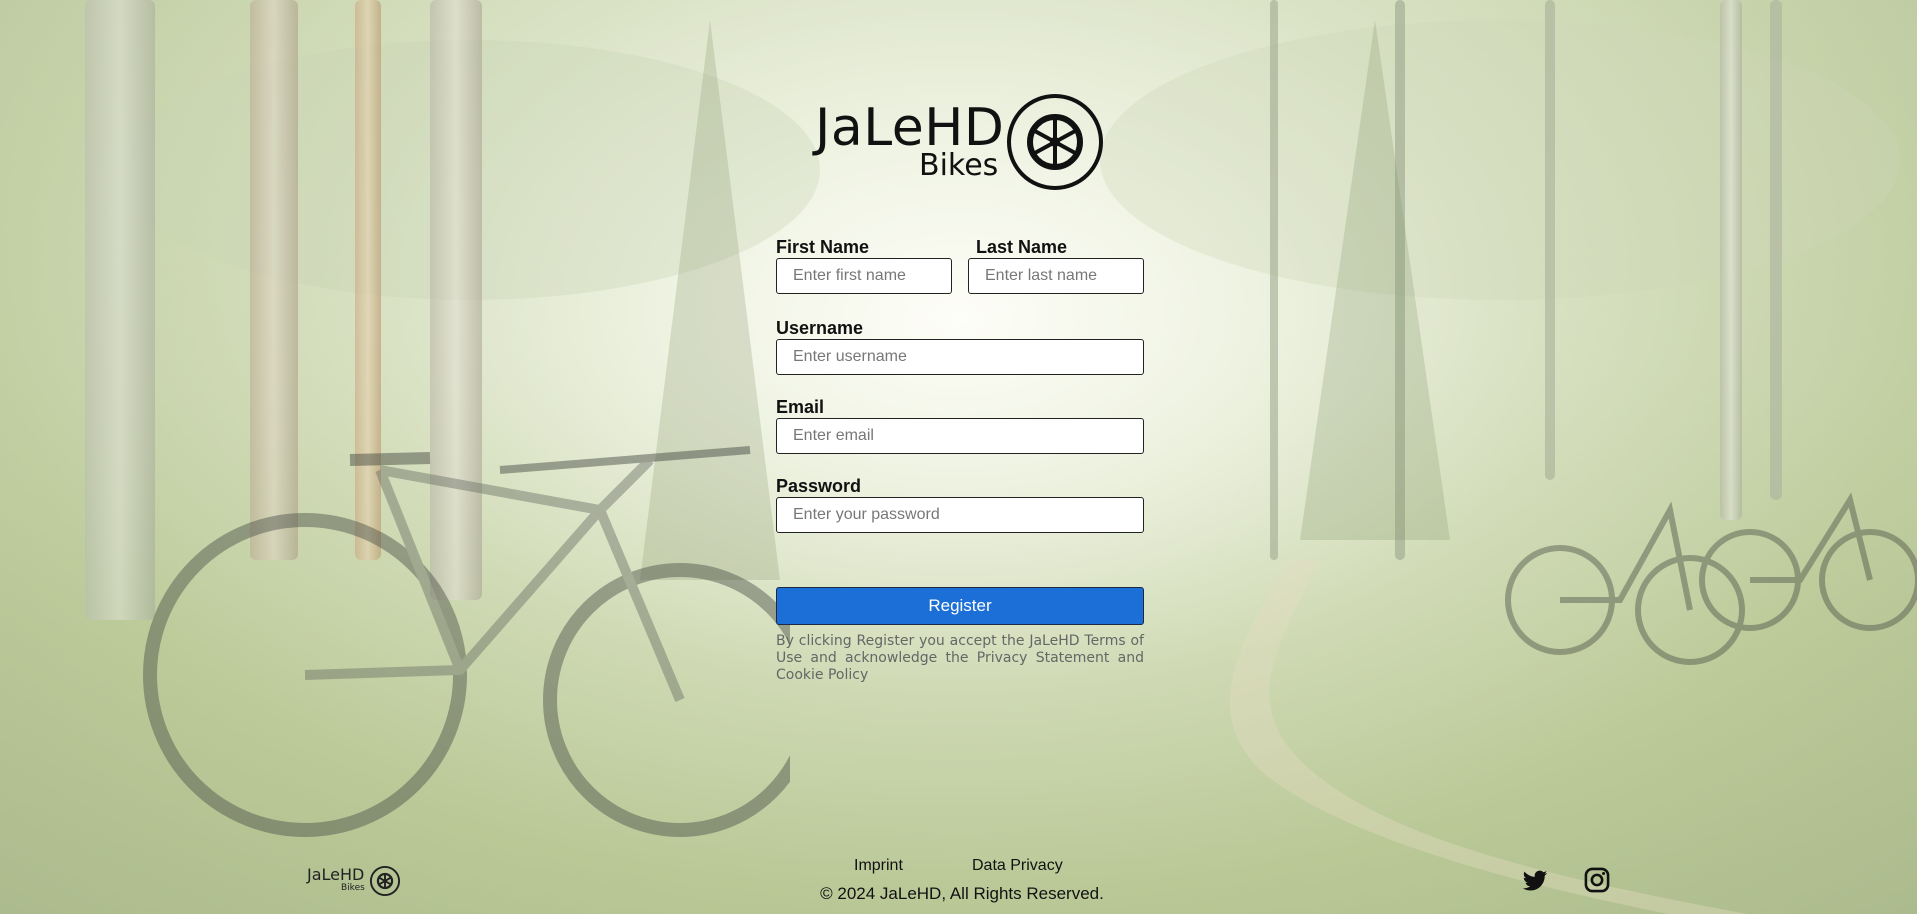 The height and width of the screenshot is (914, 1917). Describe the element at coordinates (1056, 276) in the screenshot. I see `last-name-input` at that location.